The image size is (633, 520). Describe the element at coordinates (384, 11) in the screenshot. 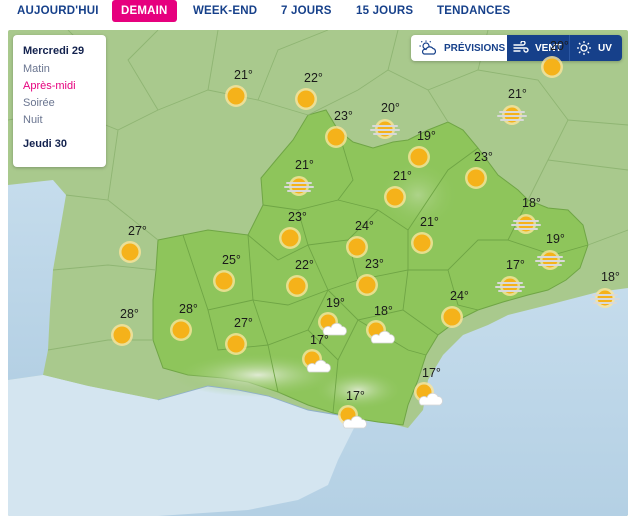

I see `tab-15-jours: 15 JOURS` at that location.